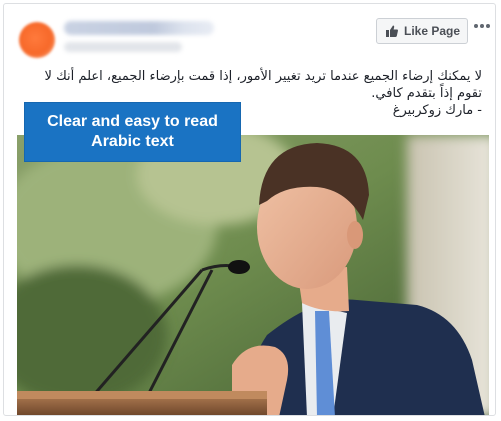 Image resolution: width=501 pixels, height=421 pixels. I want to click on caption-line-1: Clear and easy to read, so click(132, 121).